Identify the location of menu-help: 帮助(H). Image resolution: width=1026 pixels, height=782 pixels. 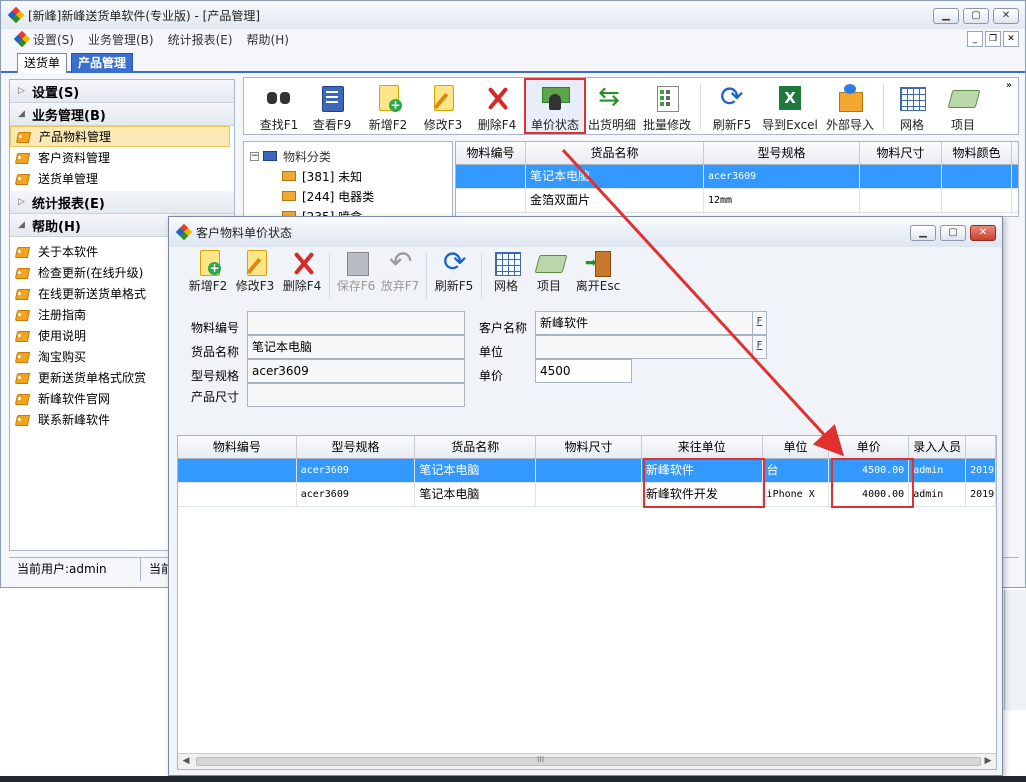
(268, 39).